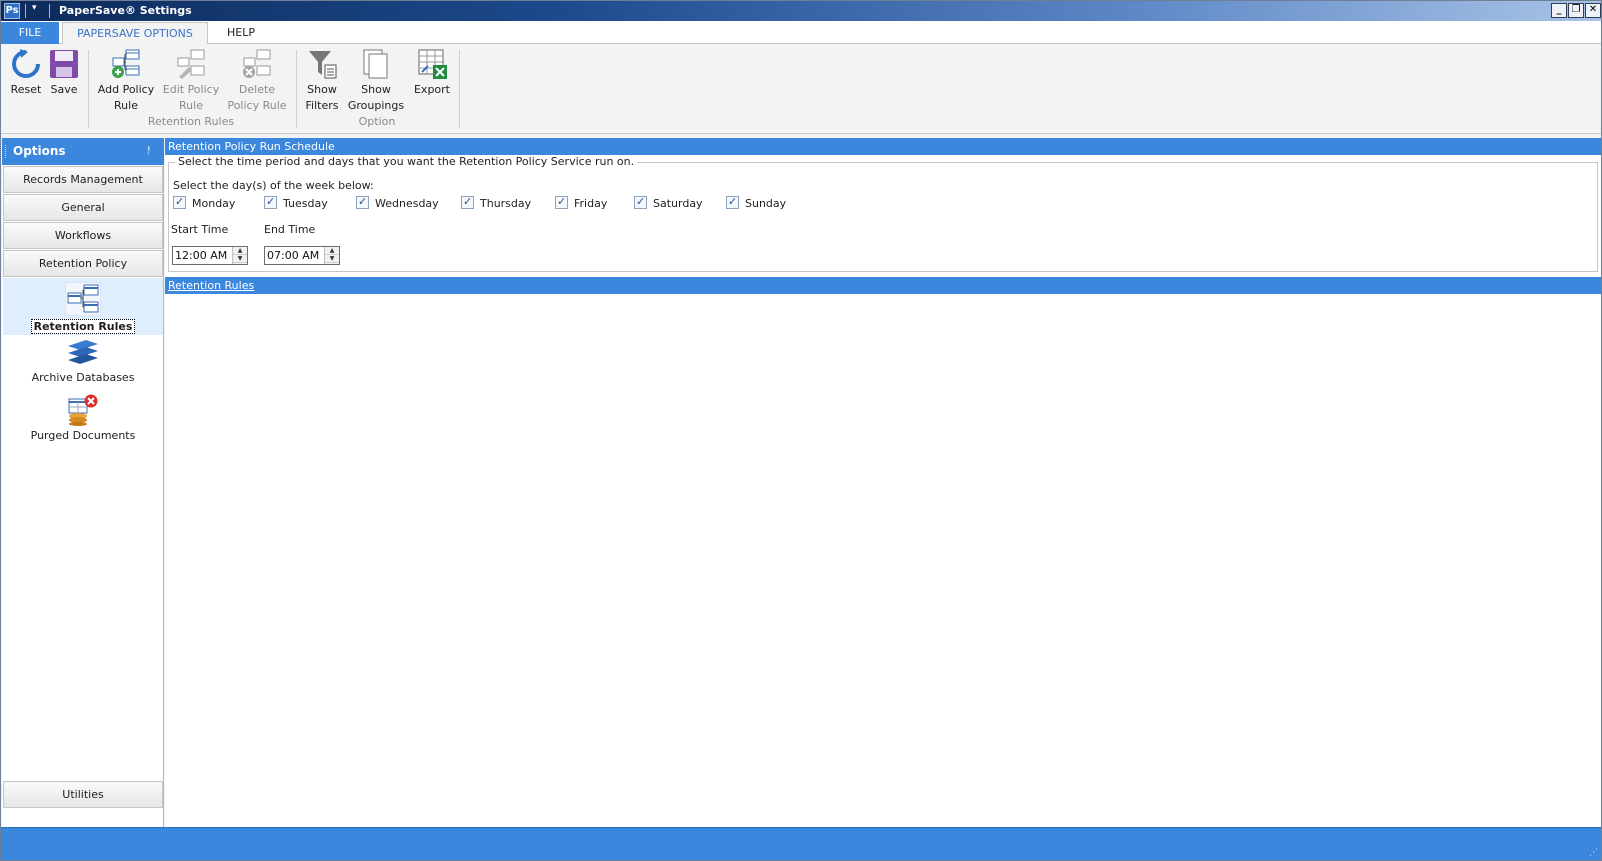 This screenshot has height=861, width=1602. Describe the element at coordinates (12, 11) in the screenshot. I see `app-logo-icon: Ps` at that location.